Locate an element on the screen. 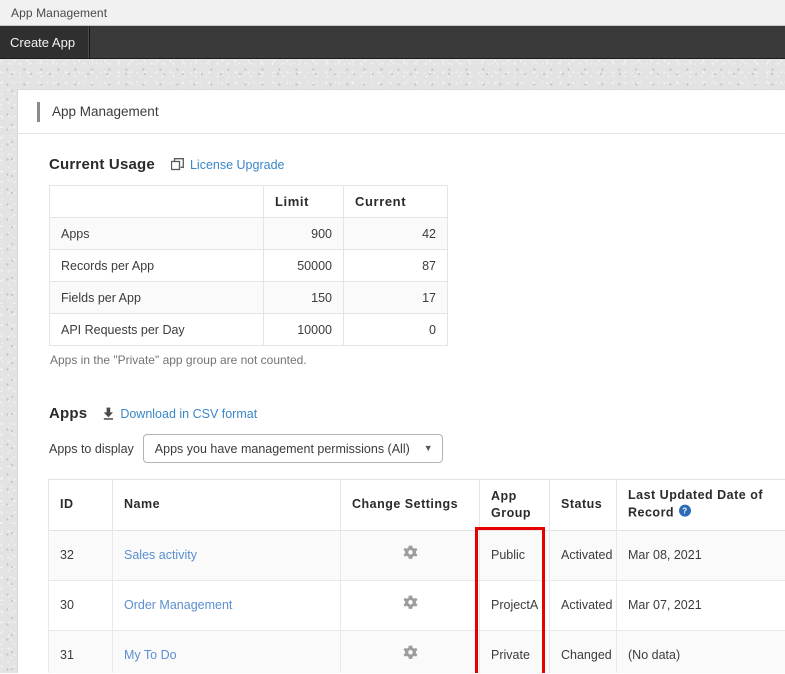  download-icon is located at coordinates (108, 413).